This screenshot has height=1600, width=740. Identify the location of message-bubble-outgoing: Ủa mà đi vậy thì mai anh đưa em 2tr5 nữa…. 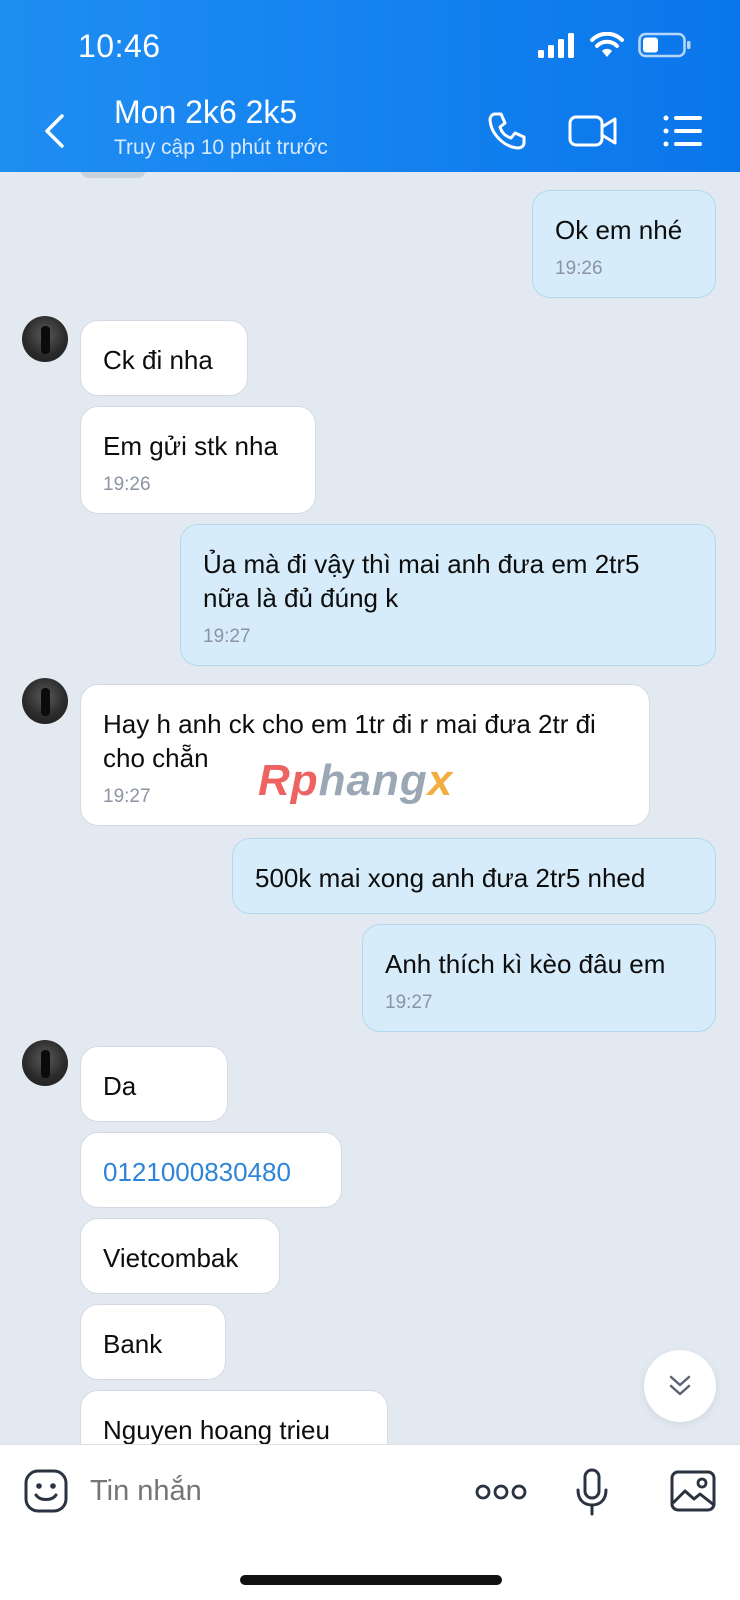
(448, 595).